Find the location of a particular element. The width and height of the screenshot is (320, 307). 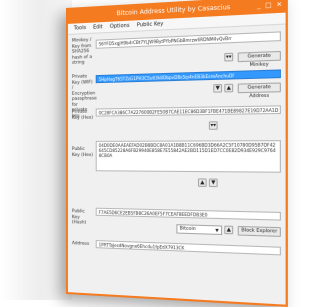

close-button: ✕ is located at coordinates (279, 6).